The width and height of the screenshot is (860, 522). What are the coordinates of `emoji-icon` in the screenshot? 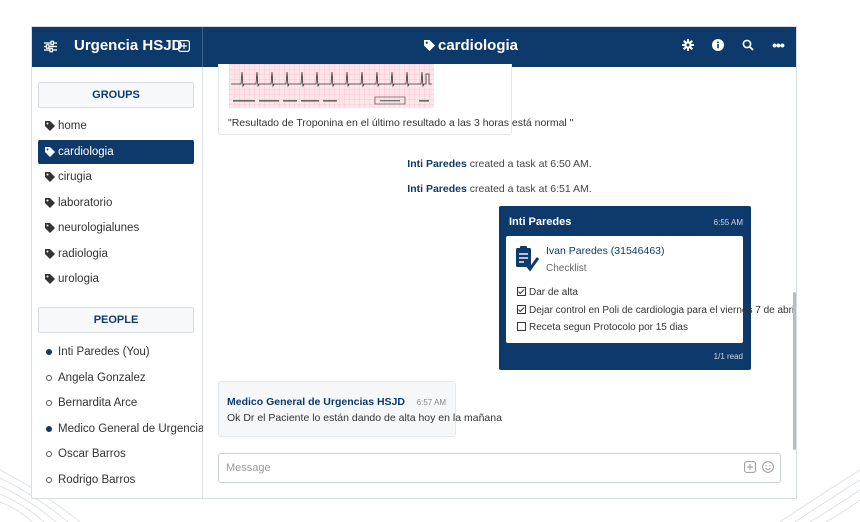 It's located at (768, 467).